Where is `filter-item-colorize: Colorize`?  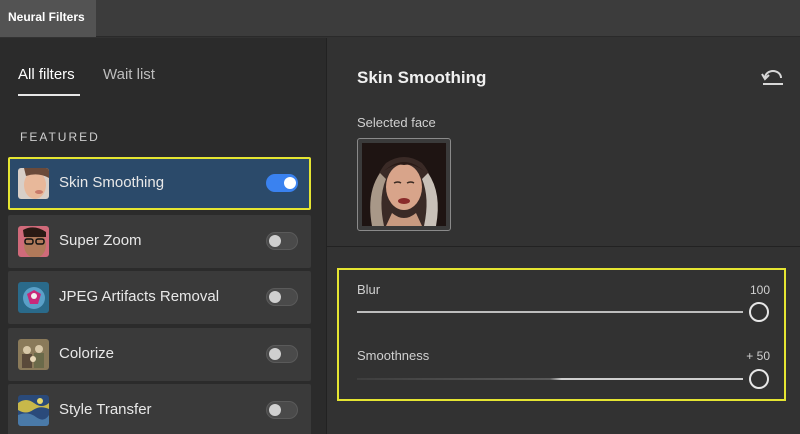
filter-item-colorize: Colorize is located at coordinates (159, 354).